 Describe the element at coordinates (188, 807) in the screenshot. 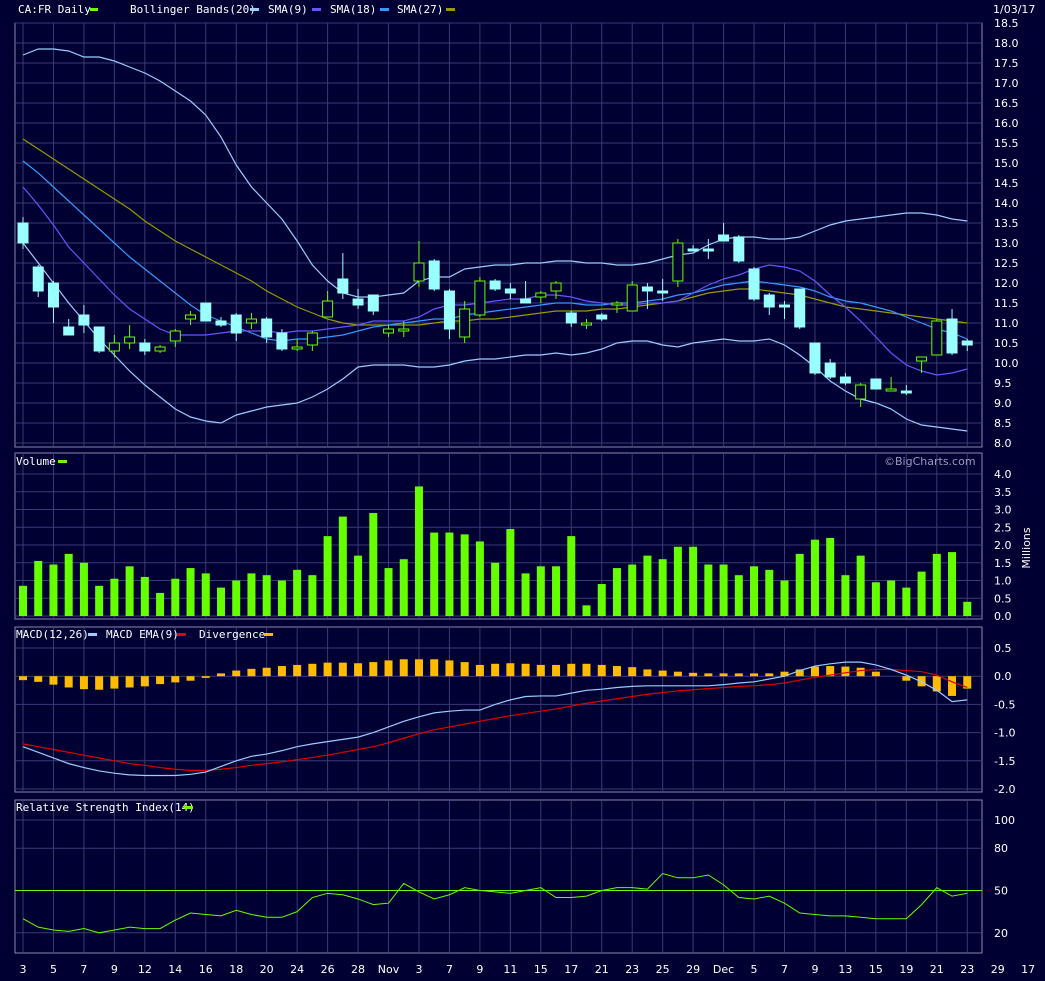

I see `rsi-legend-swatch` at that location.